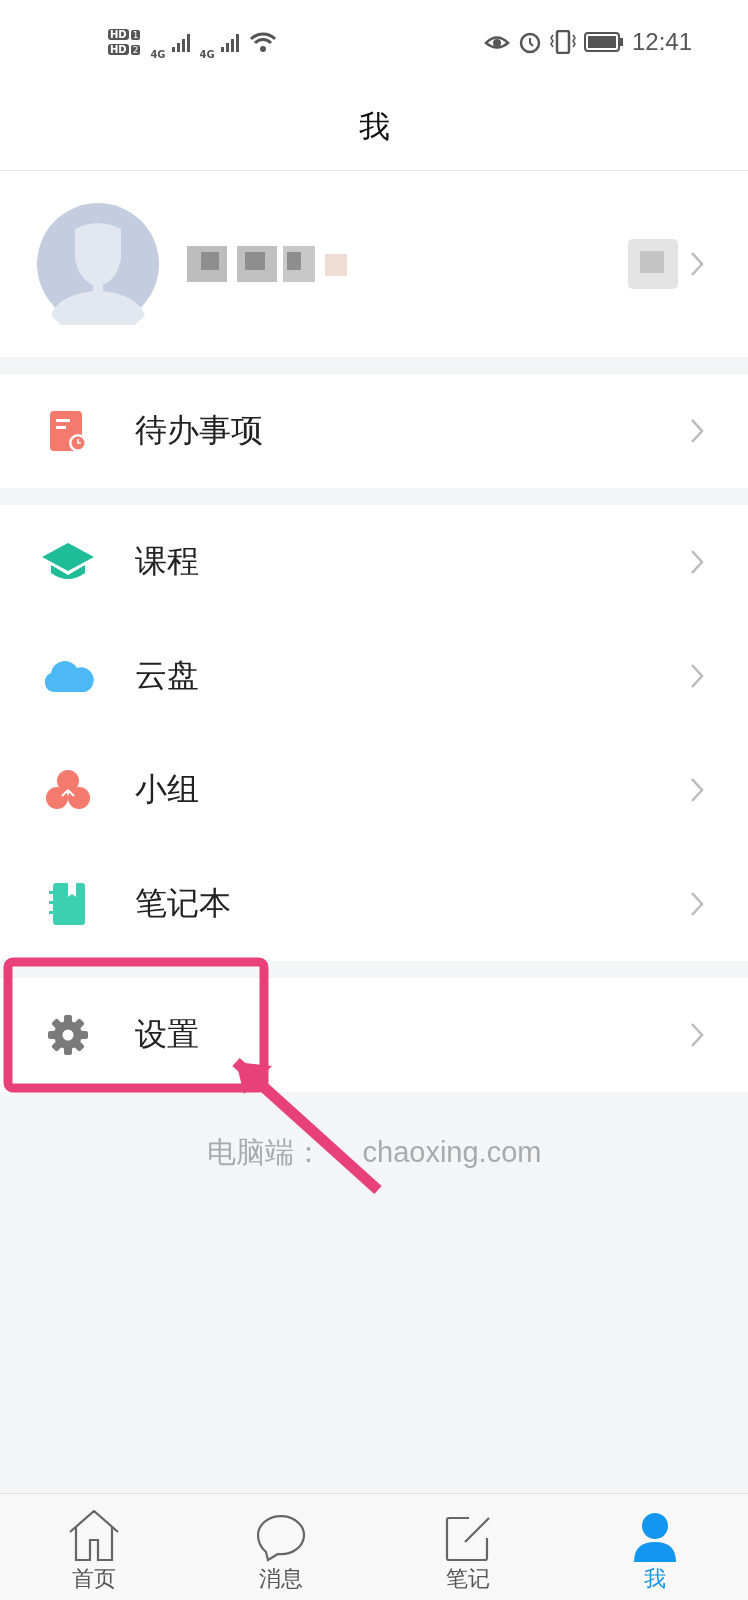 Image resolution: width=748 pixels, height=1600 pixels. I want to click on battery-icon, so click(603, 42).